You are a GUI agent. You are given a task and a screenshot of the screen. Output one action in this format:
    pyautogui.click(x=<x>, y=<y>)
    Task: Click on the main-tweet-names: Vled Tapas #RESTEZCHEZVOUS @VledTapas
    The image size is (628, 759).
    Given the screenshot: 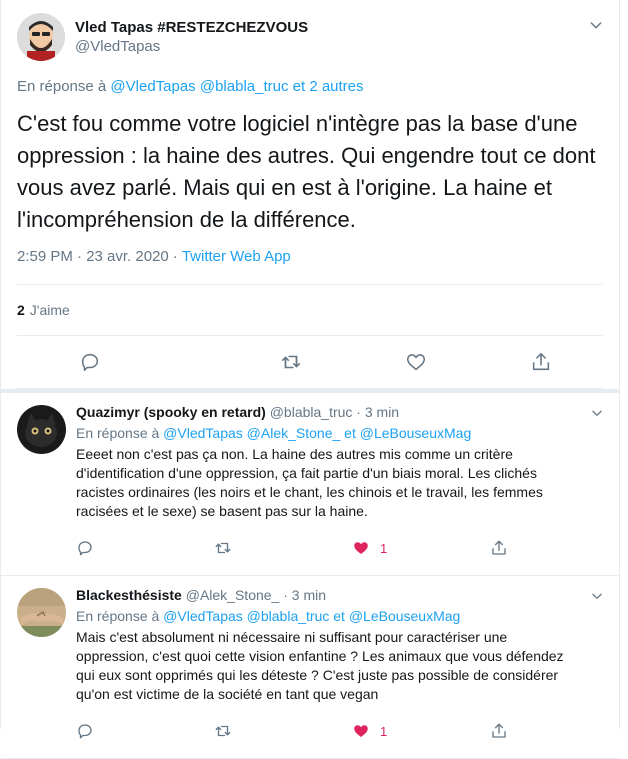 What is the action you would take?
    pyautogui.click(x=191, y=37)
    